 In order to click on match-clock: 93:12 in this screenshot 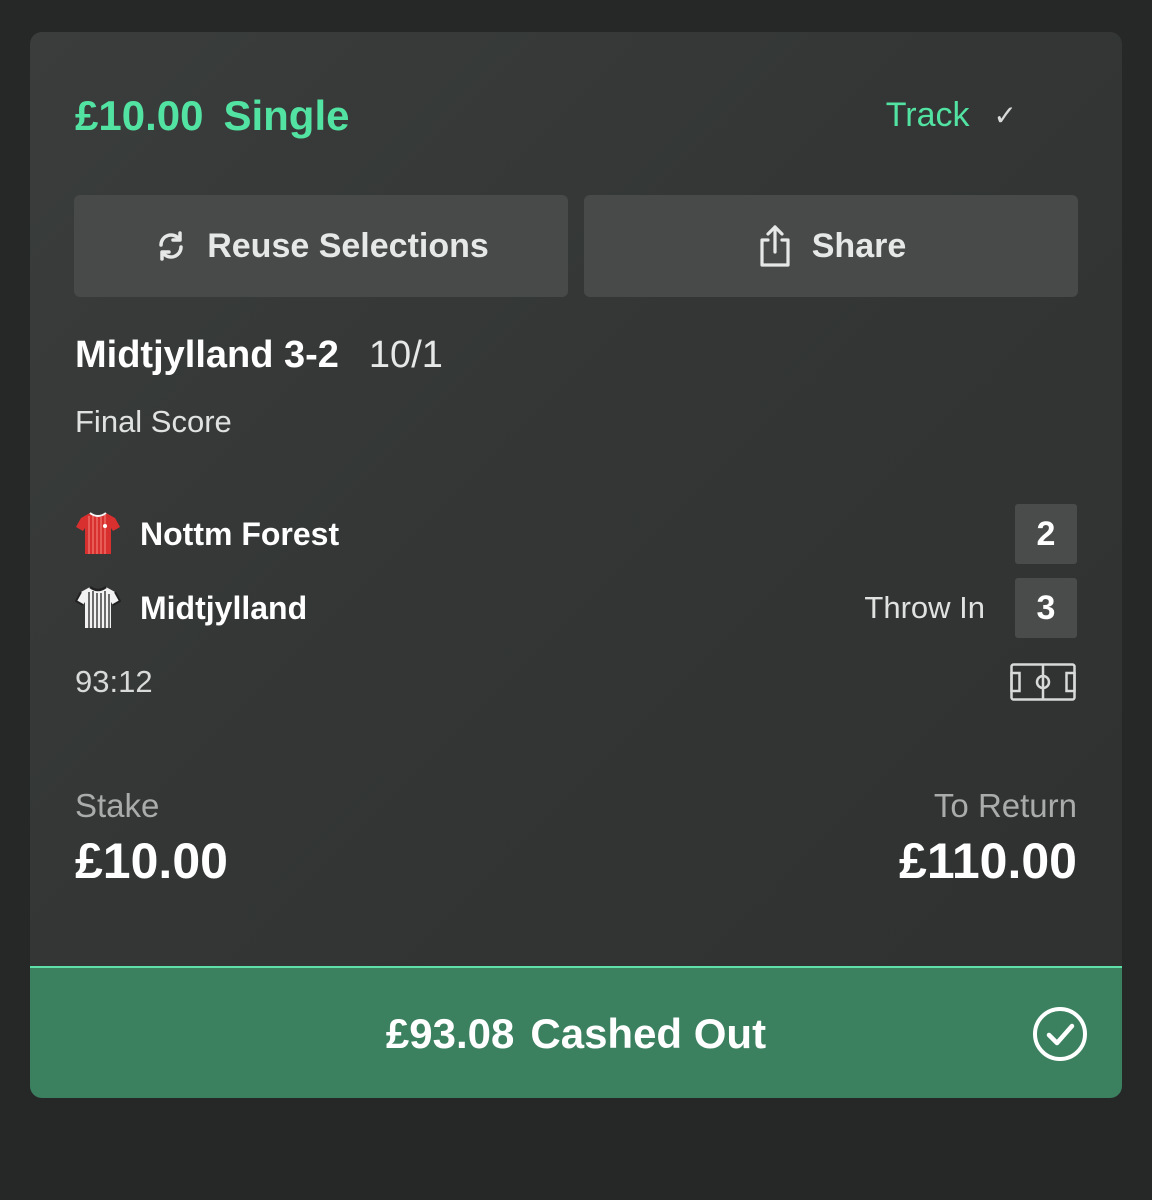, I will do `click(114, 681)`.